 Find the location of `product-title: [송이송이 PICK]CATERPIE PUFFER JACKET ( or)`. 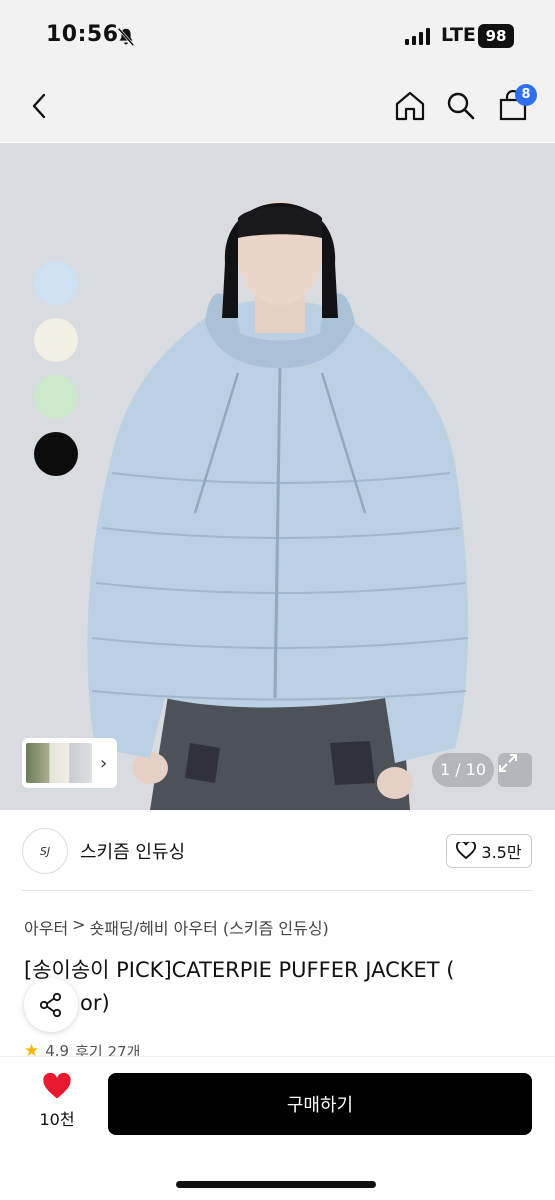

product-title: [송이송이 PICK]CATERPIE PUFFER JACKET ( or) is located at coordinates (279, 987).